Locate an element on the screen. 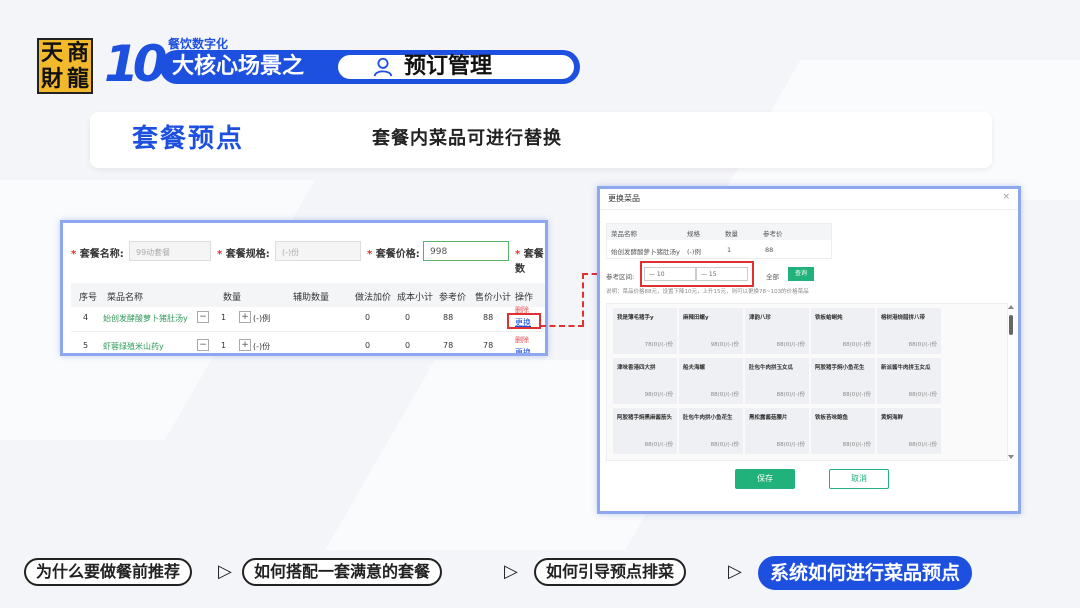  column-header: 操作 is located at coordinates (524, 298).